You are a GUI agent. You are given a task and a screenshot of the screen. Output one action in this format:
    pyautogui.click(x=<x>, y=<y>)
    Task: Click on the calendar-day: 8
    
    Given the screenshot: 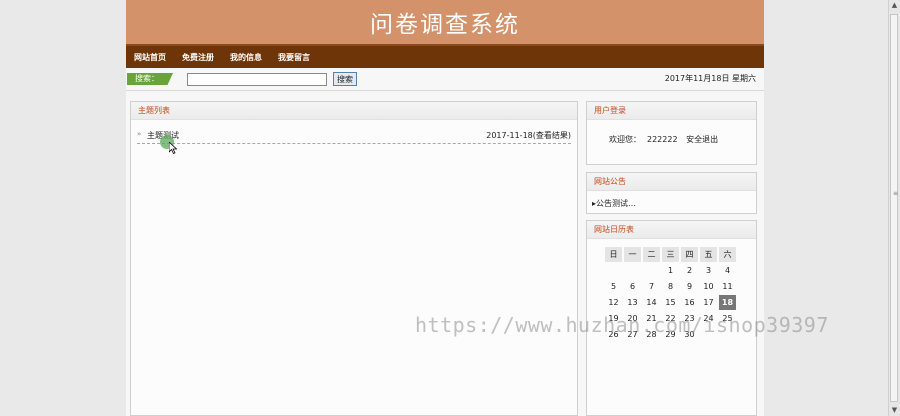 What is the action you would take?
    pyautogui.click(x=670, y=286)
    